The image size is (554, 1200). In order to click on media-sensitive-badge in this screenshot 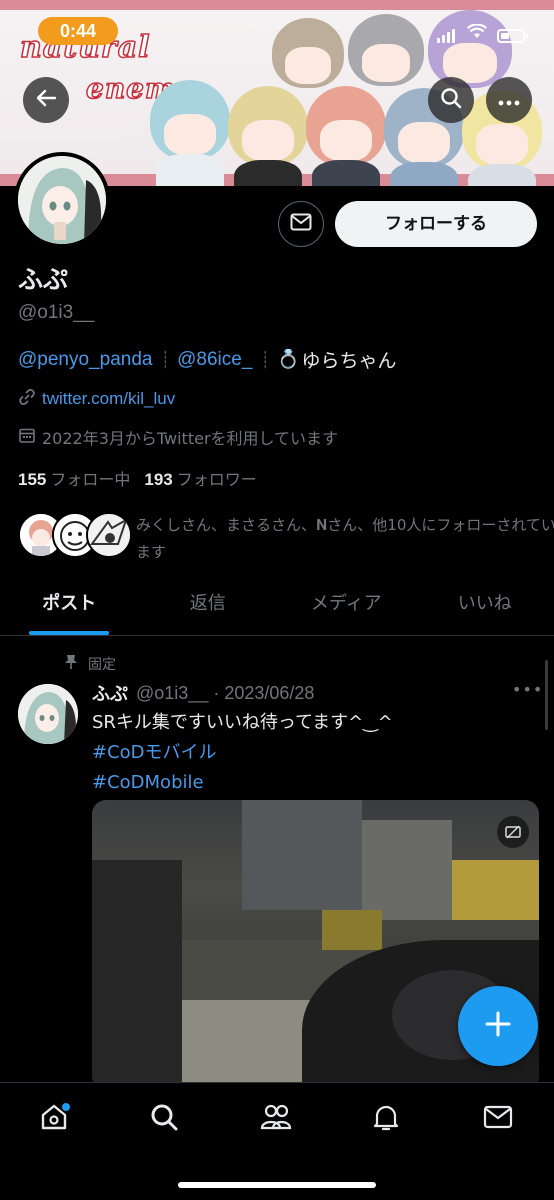, I will do `click(513, 832)`.